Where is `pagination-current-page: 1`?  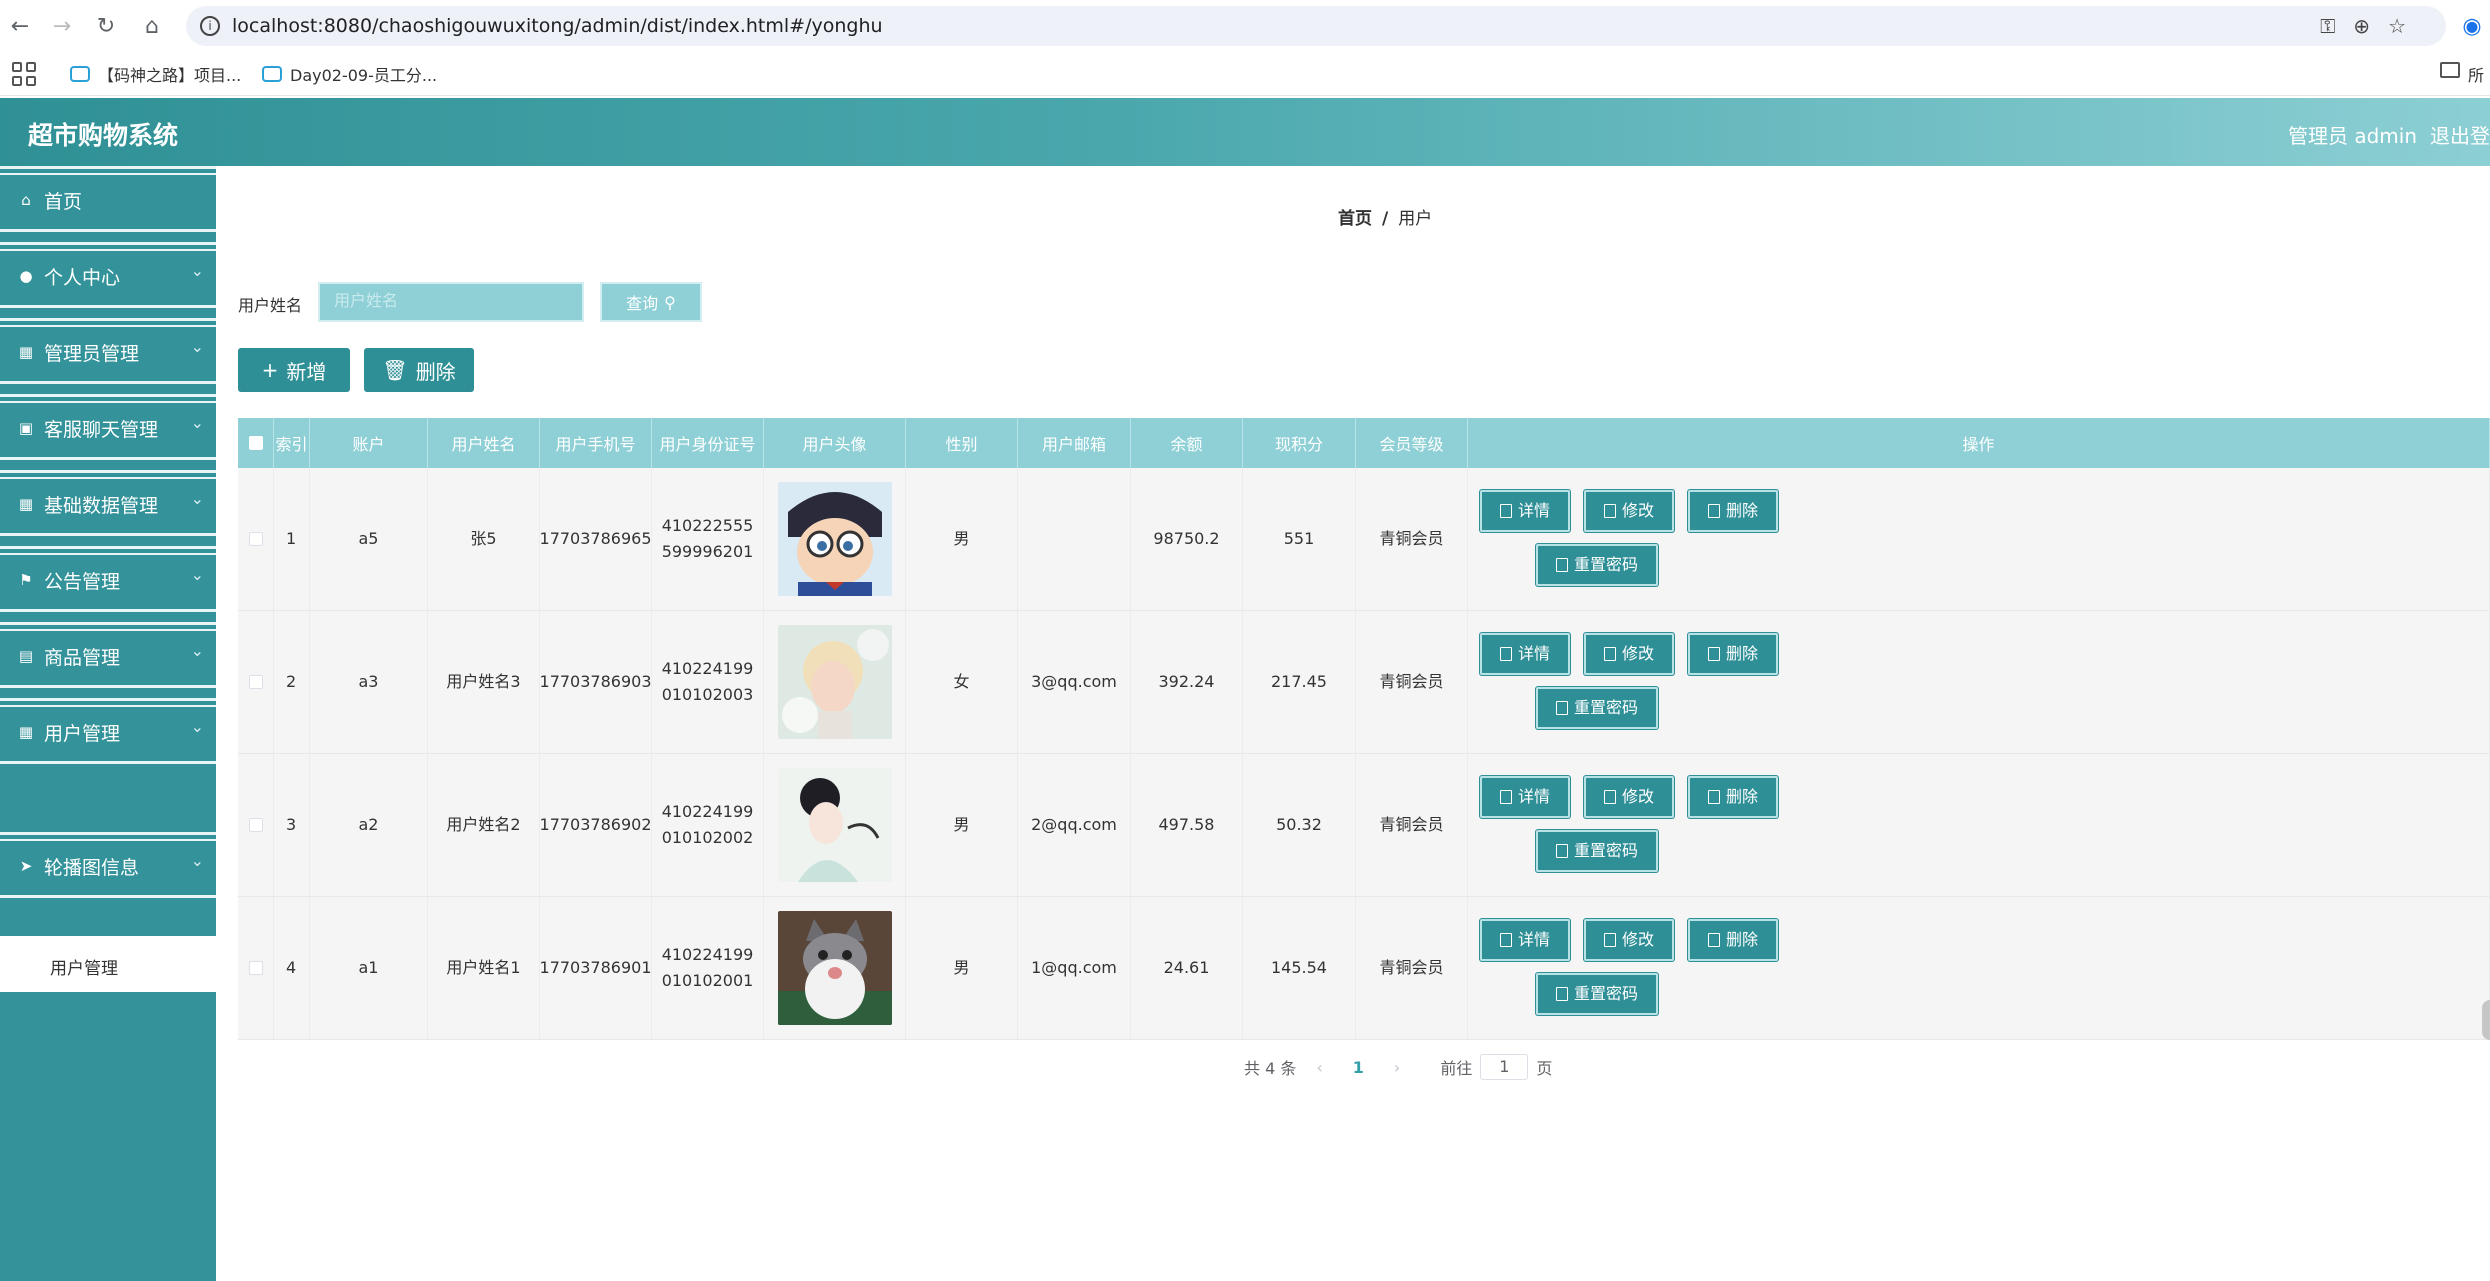
pagination-current-page: 1 is located at coordinates (1358, 1067).